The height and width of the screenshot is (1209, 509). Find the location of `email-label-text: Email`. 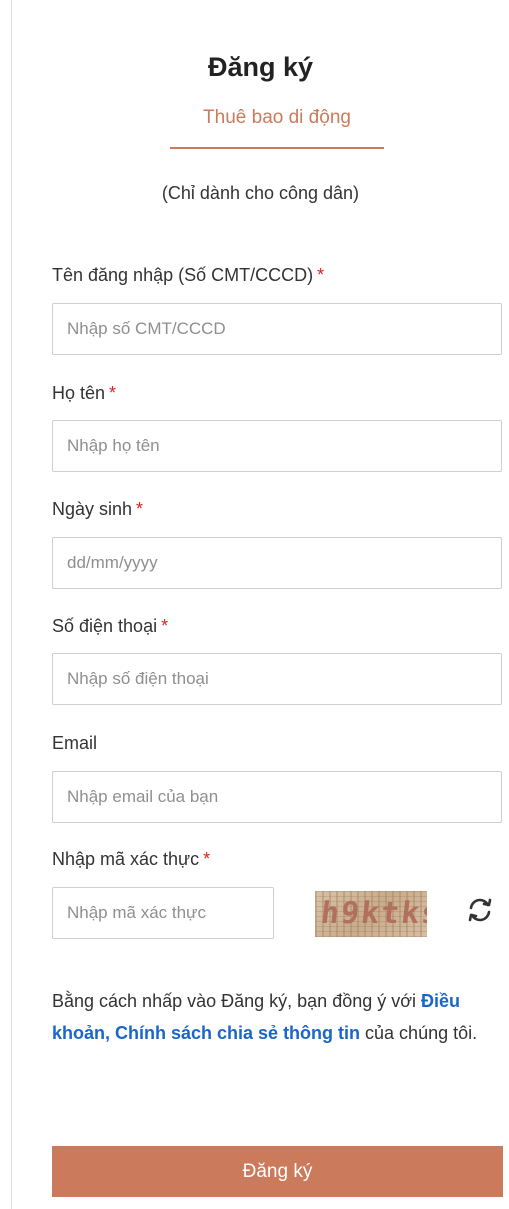

email-label-text: Email is located at coordinates (75, 743).